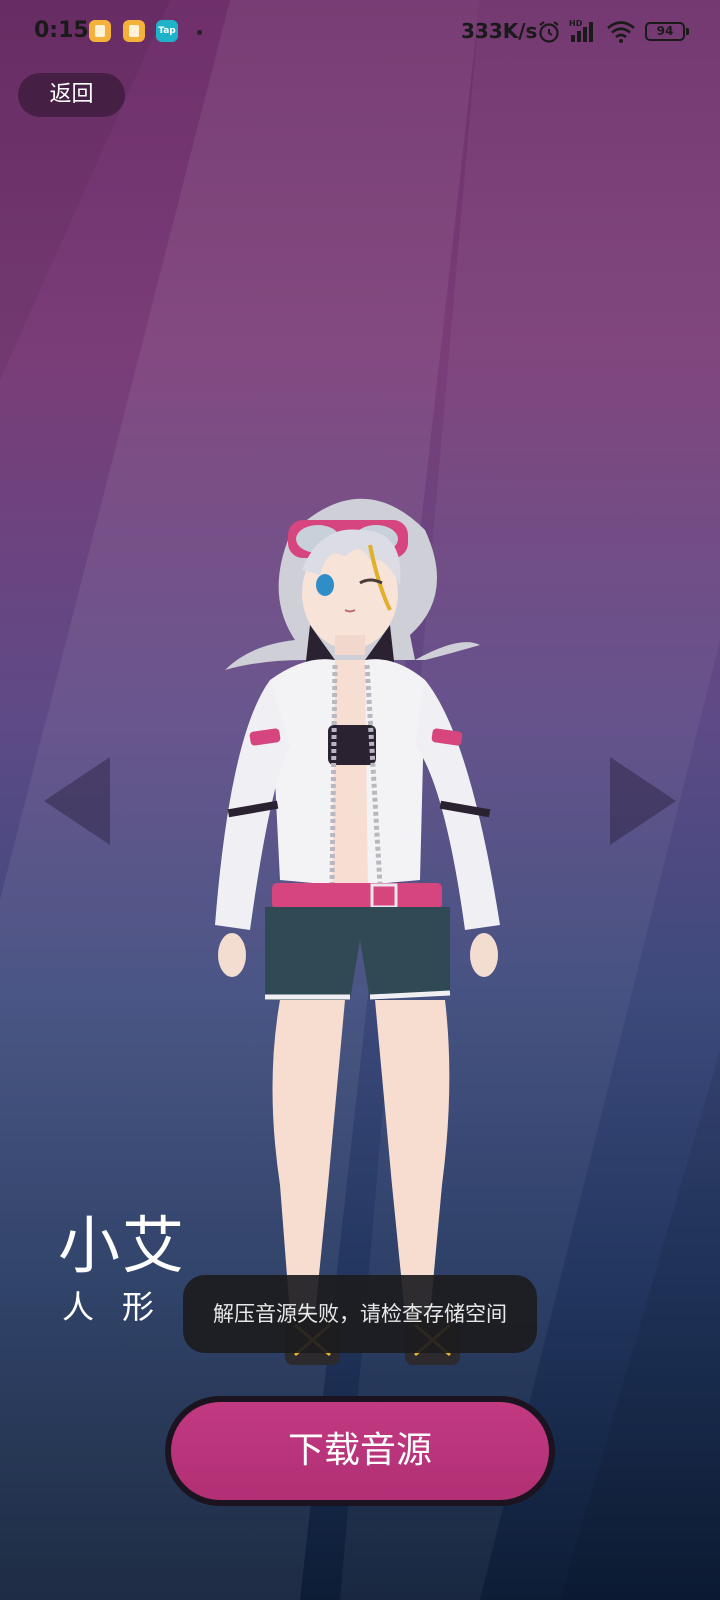  What do you see at coordinates (77, 801) in the screenshot?
I see `previous-character-arrow-icon` at bounding box center [77, 801].